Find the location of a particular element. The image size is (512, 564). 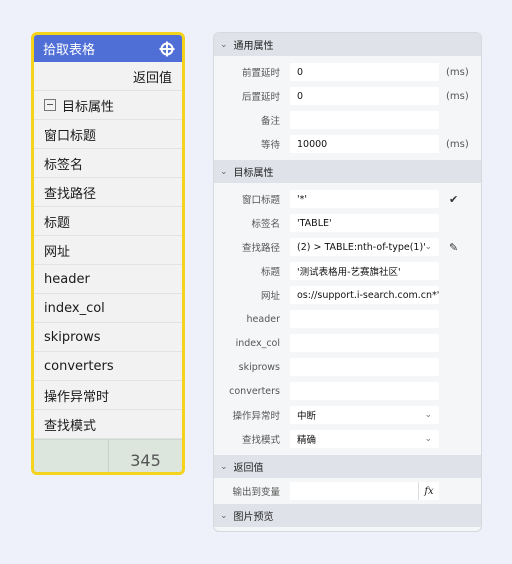

crosshair-target-icon is located at coordinates (167, 49).